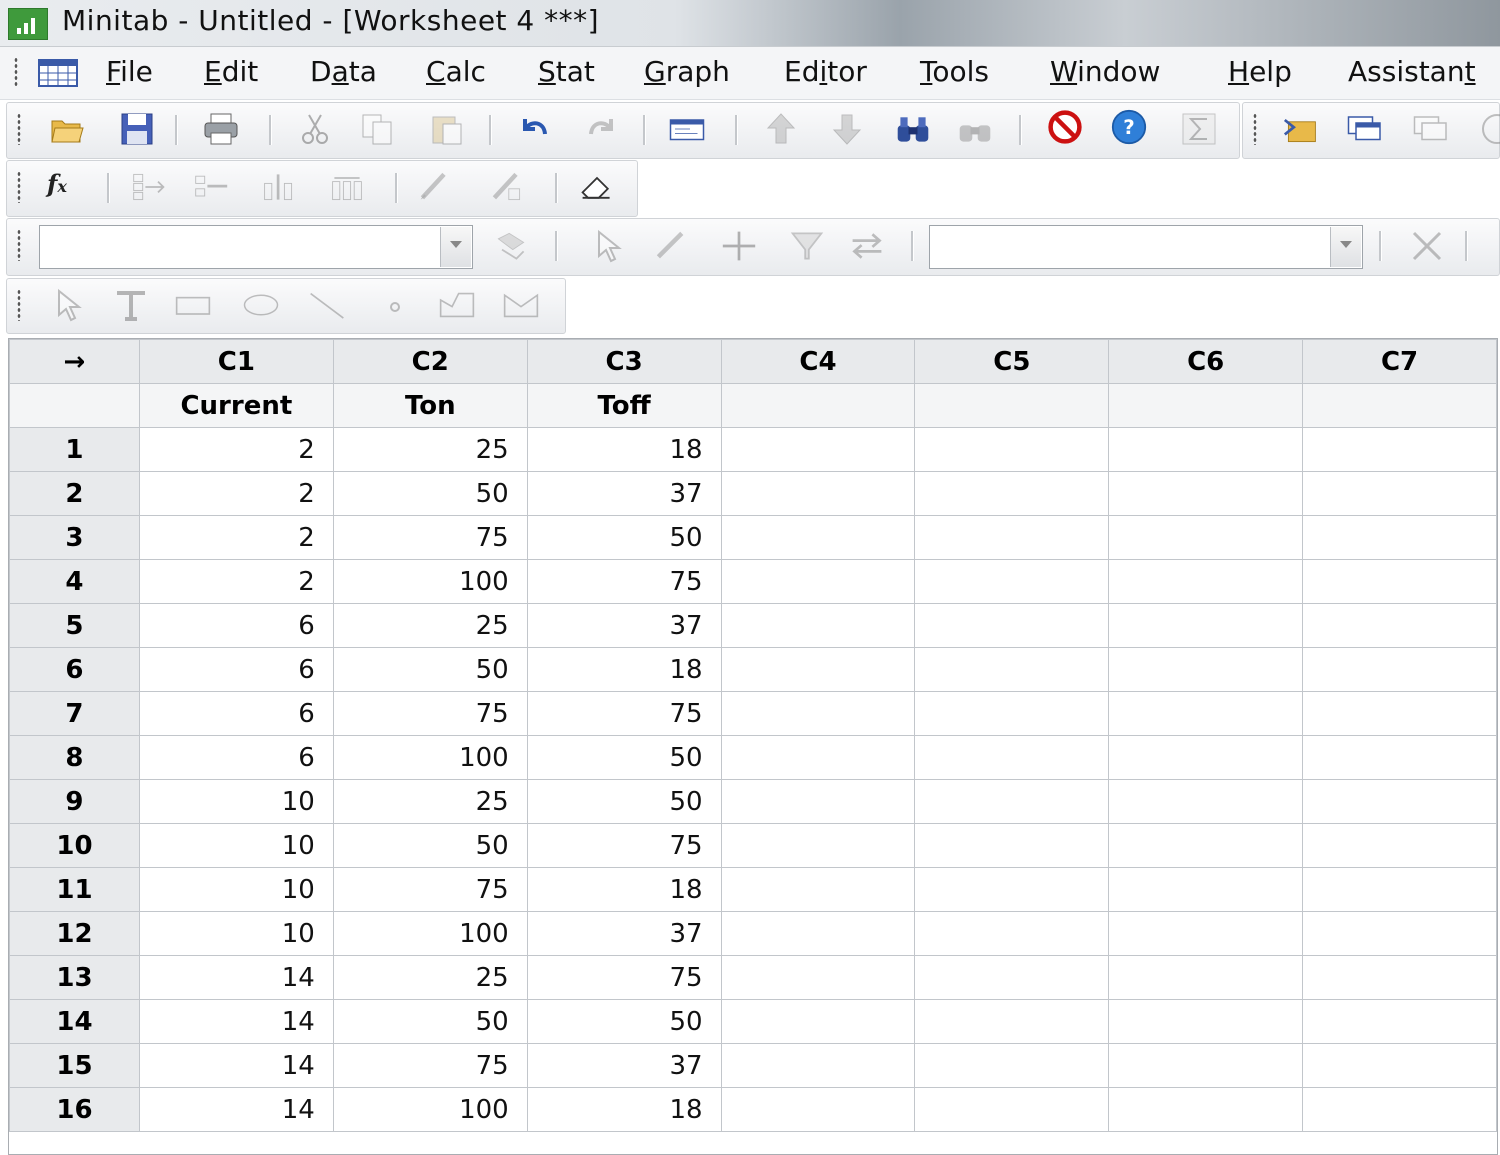  What do you see at coordinates (825, 71) in the screenshot?
I see `menu-item-6: Editor` at bounding box center [825, 71].